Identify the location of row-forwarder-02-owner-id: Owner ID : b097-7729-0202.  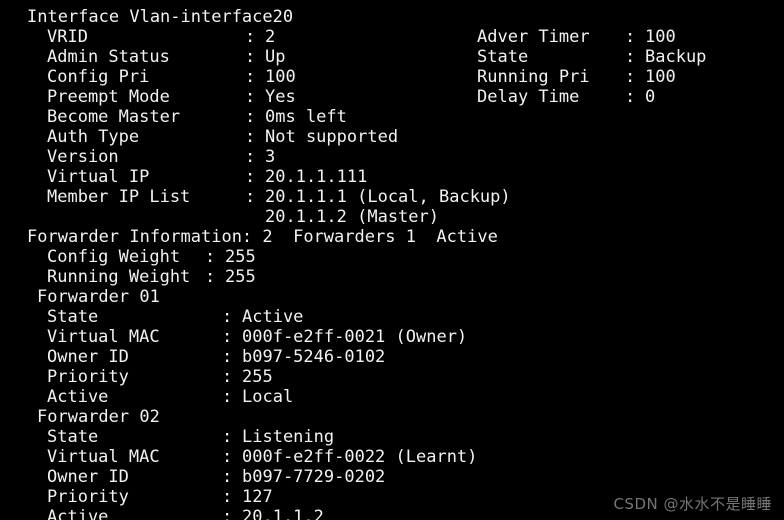
(392, 477).